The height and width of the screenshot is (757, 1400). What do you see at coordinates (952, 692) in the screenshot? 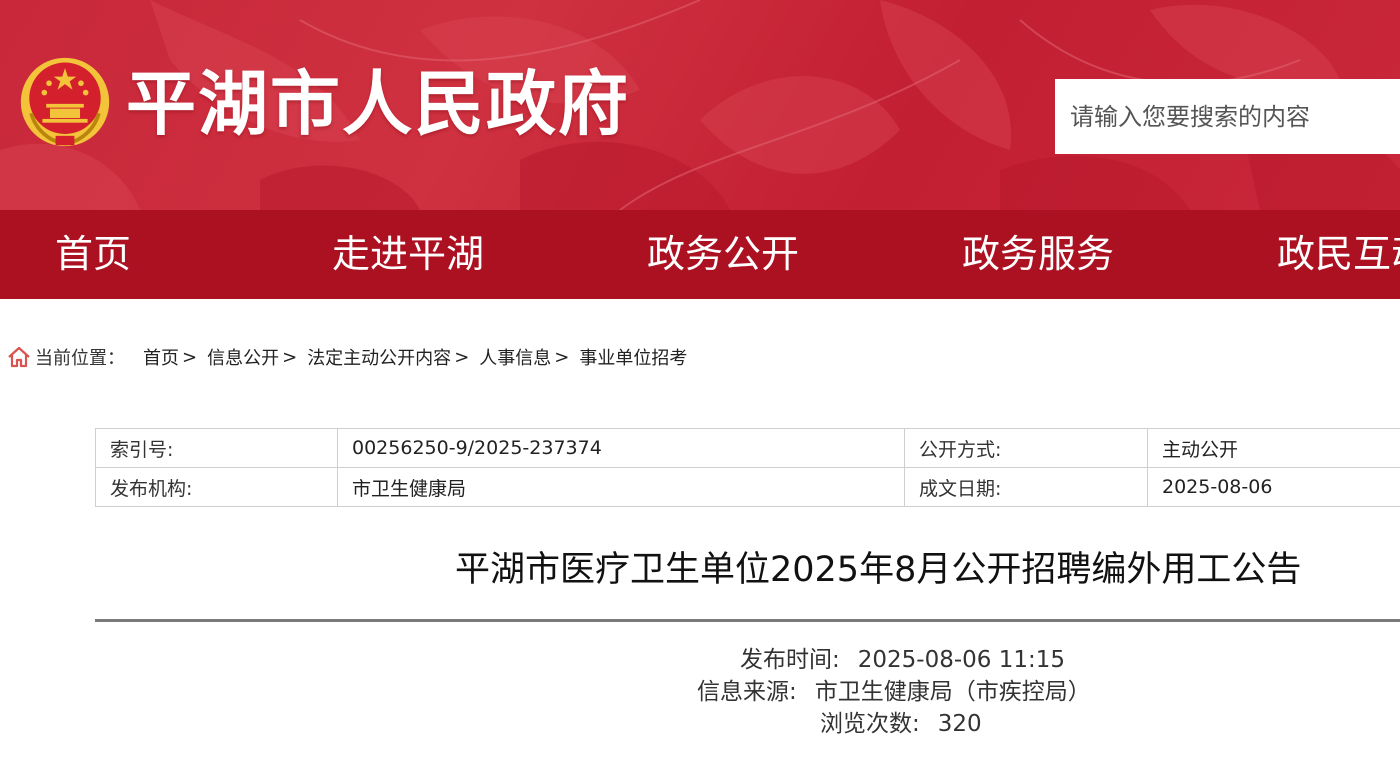
I see `info-source-value: 市卫生健康局（市疾控局）` at bounding box center [952, 692].